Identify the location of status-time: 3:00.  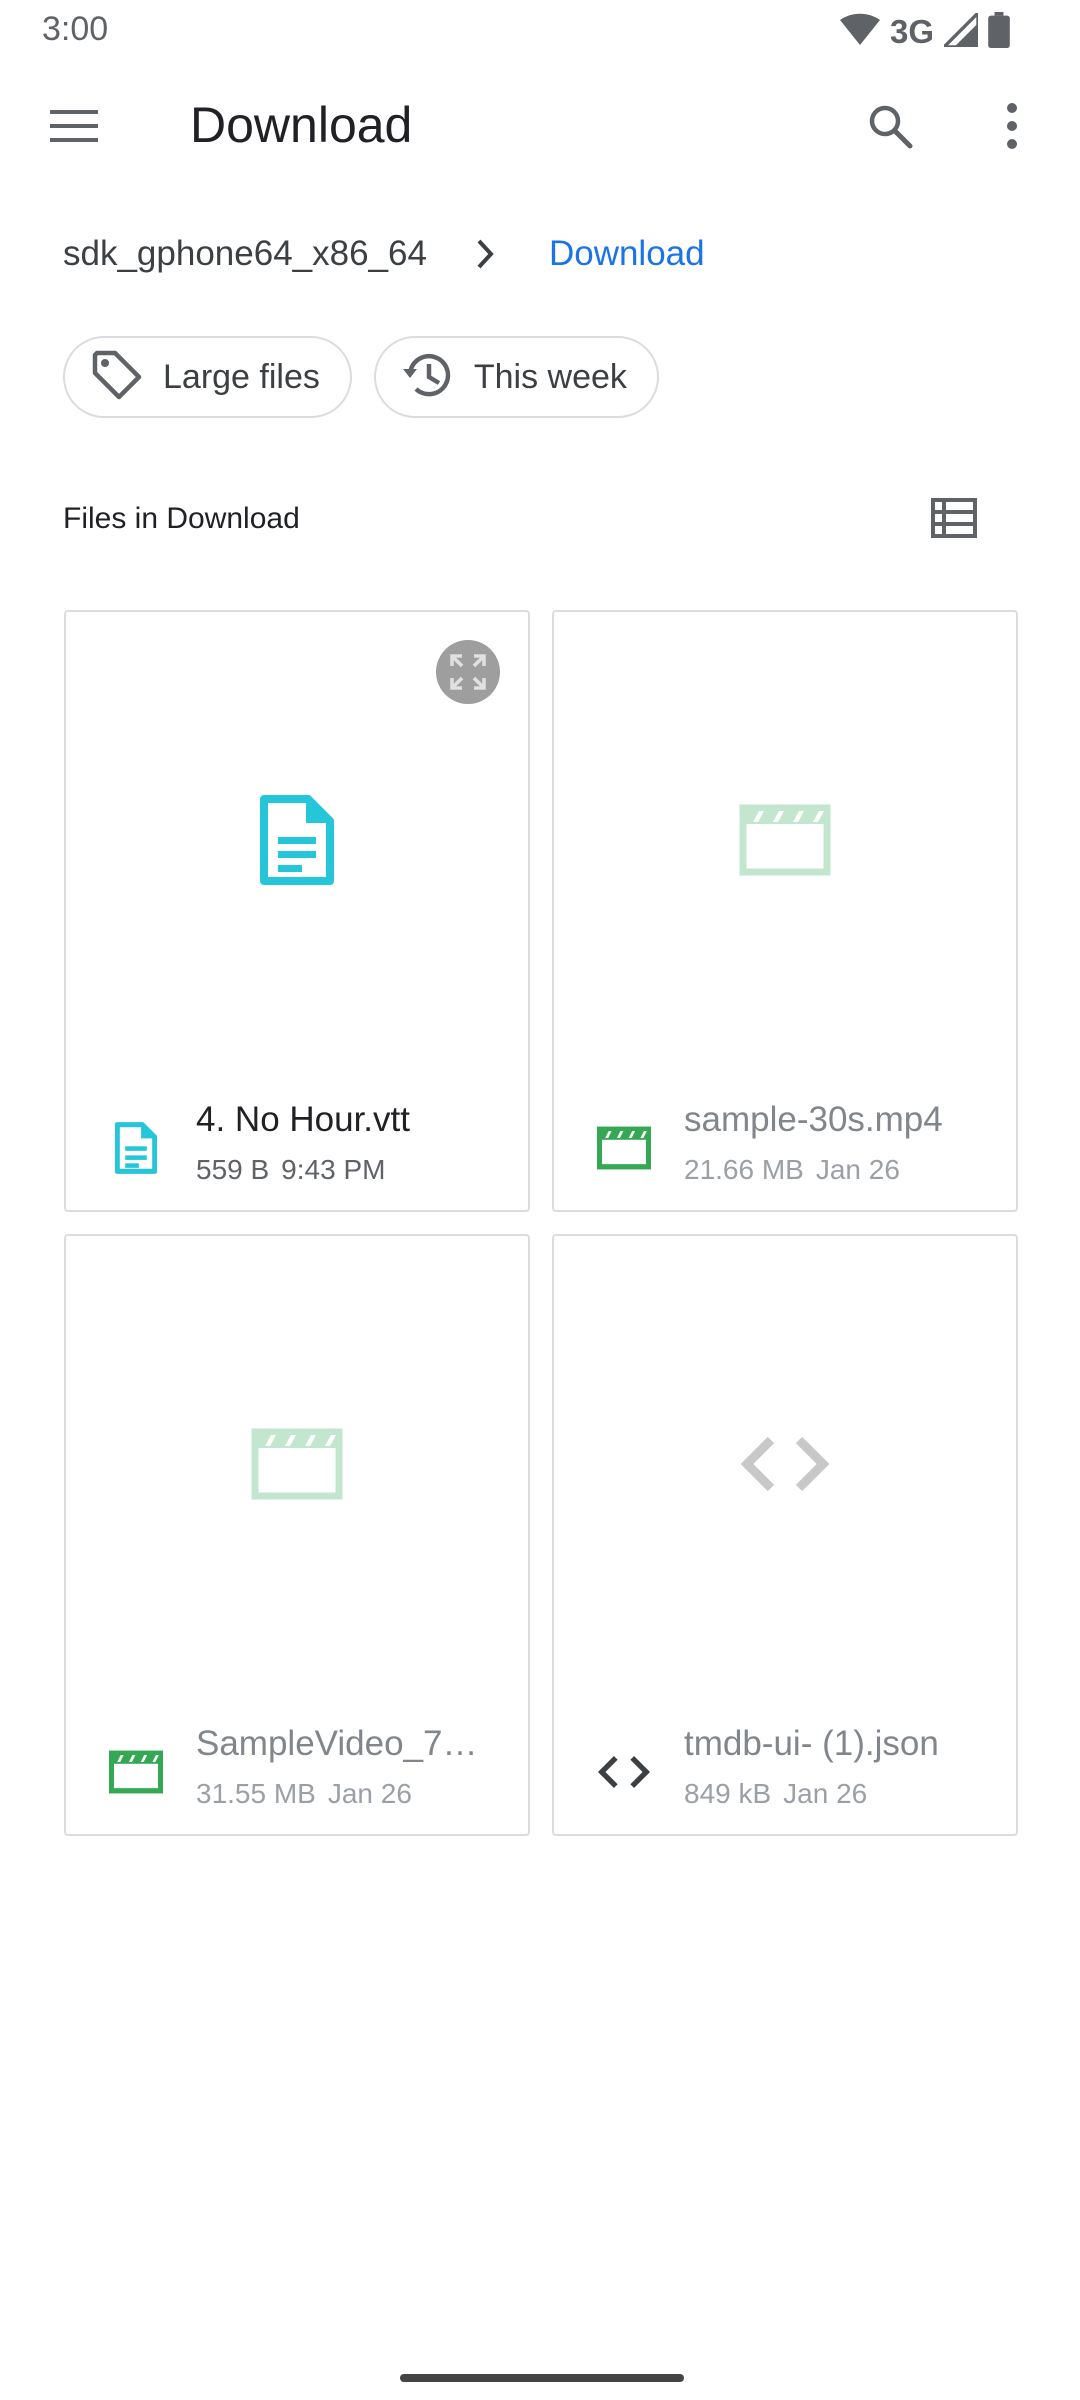
(75, 29).